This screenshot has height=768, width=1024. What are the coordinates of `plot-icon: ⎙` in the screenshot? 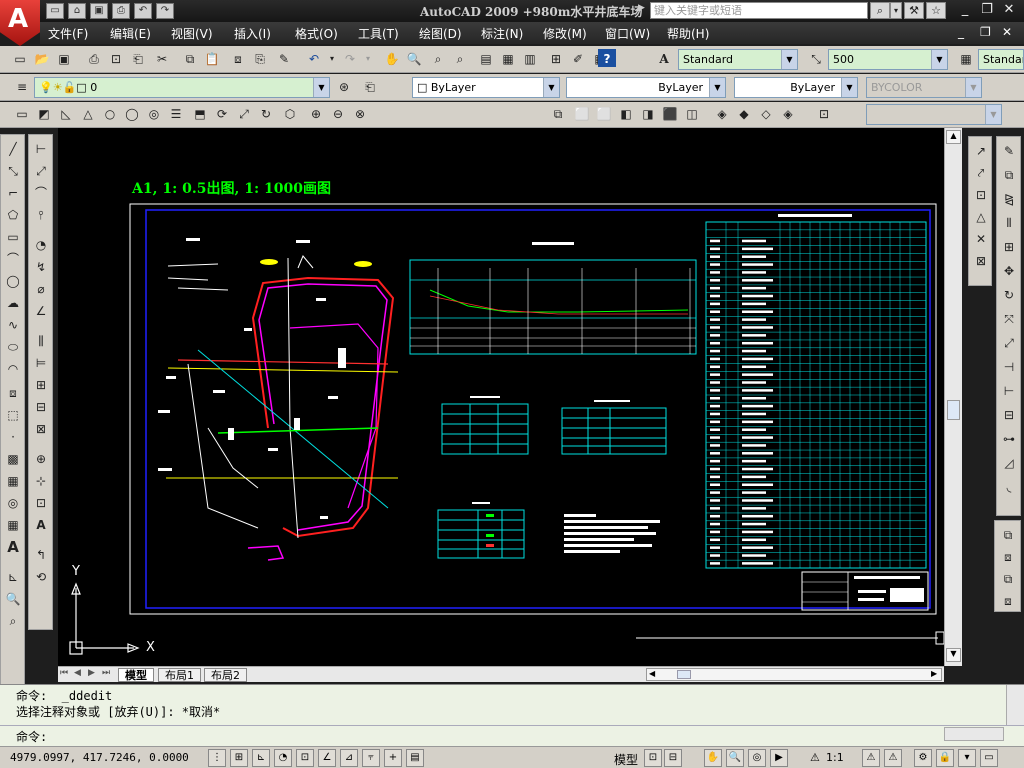 It's located at (94, 59).